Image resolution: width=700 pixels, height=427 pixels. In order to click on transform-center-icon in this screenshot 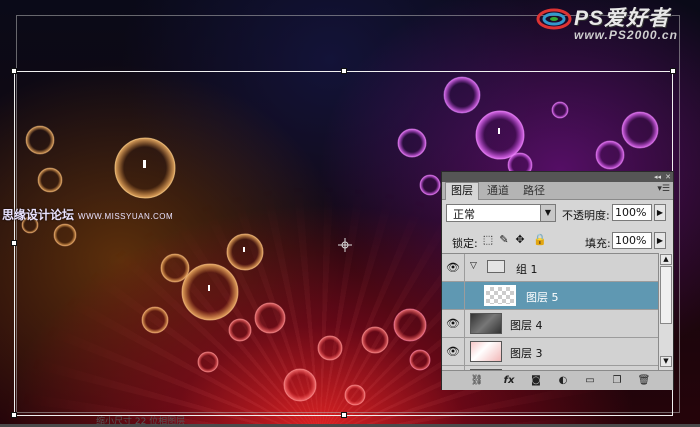, I will do `click(345, 245)`.